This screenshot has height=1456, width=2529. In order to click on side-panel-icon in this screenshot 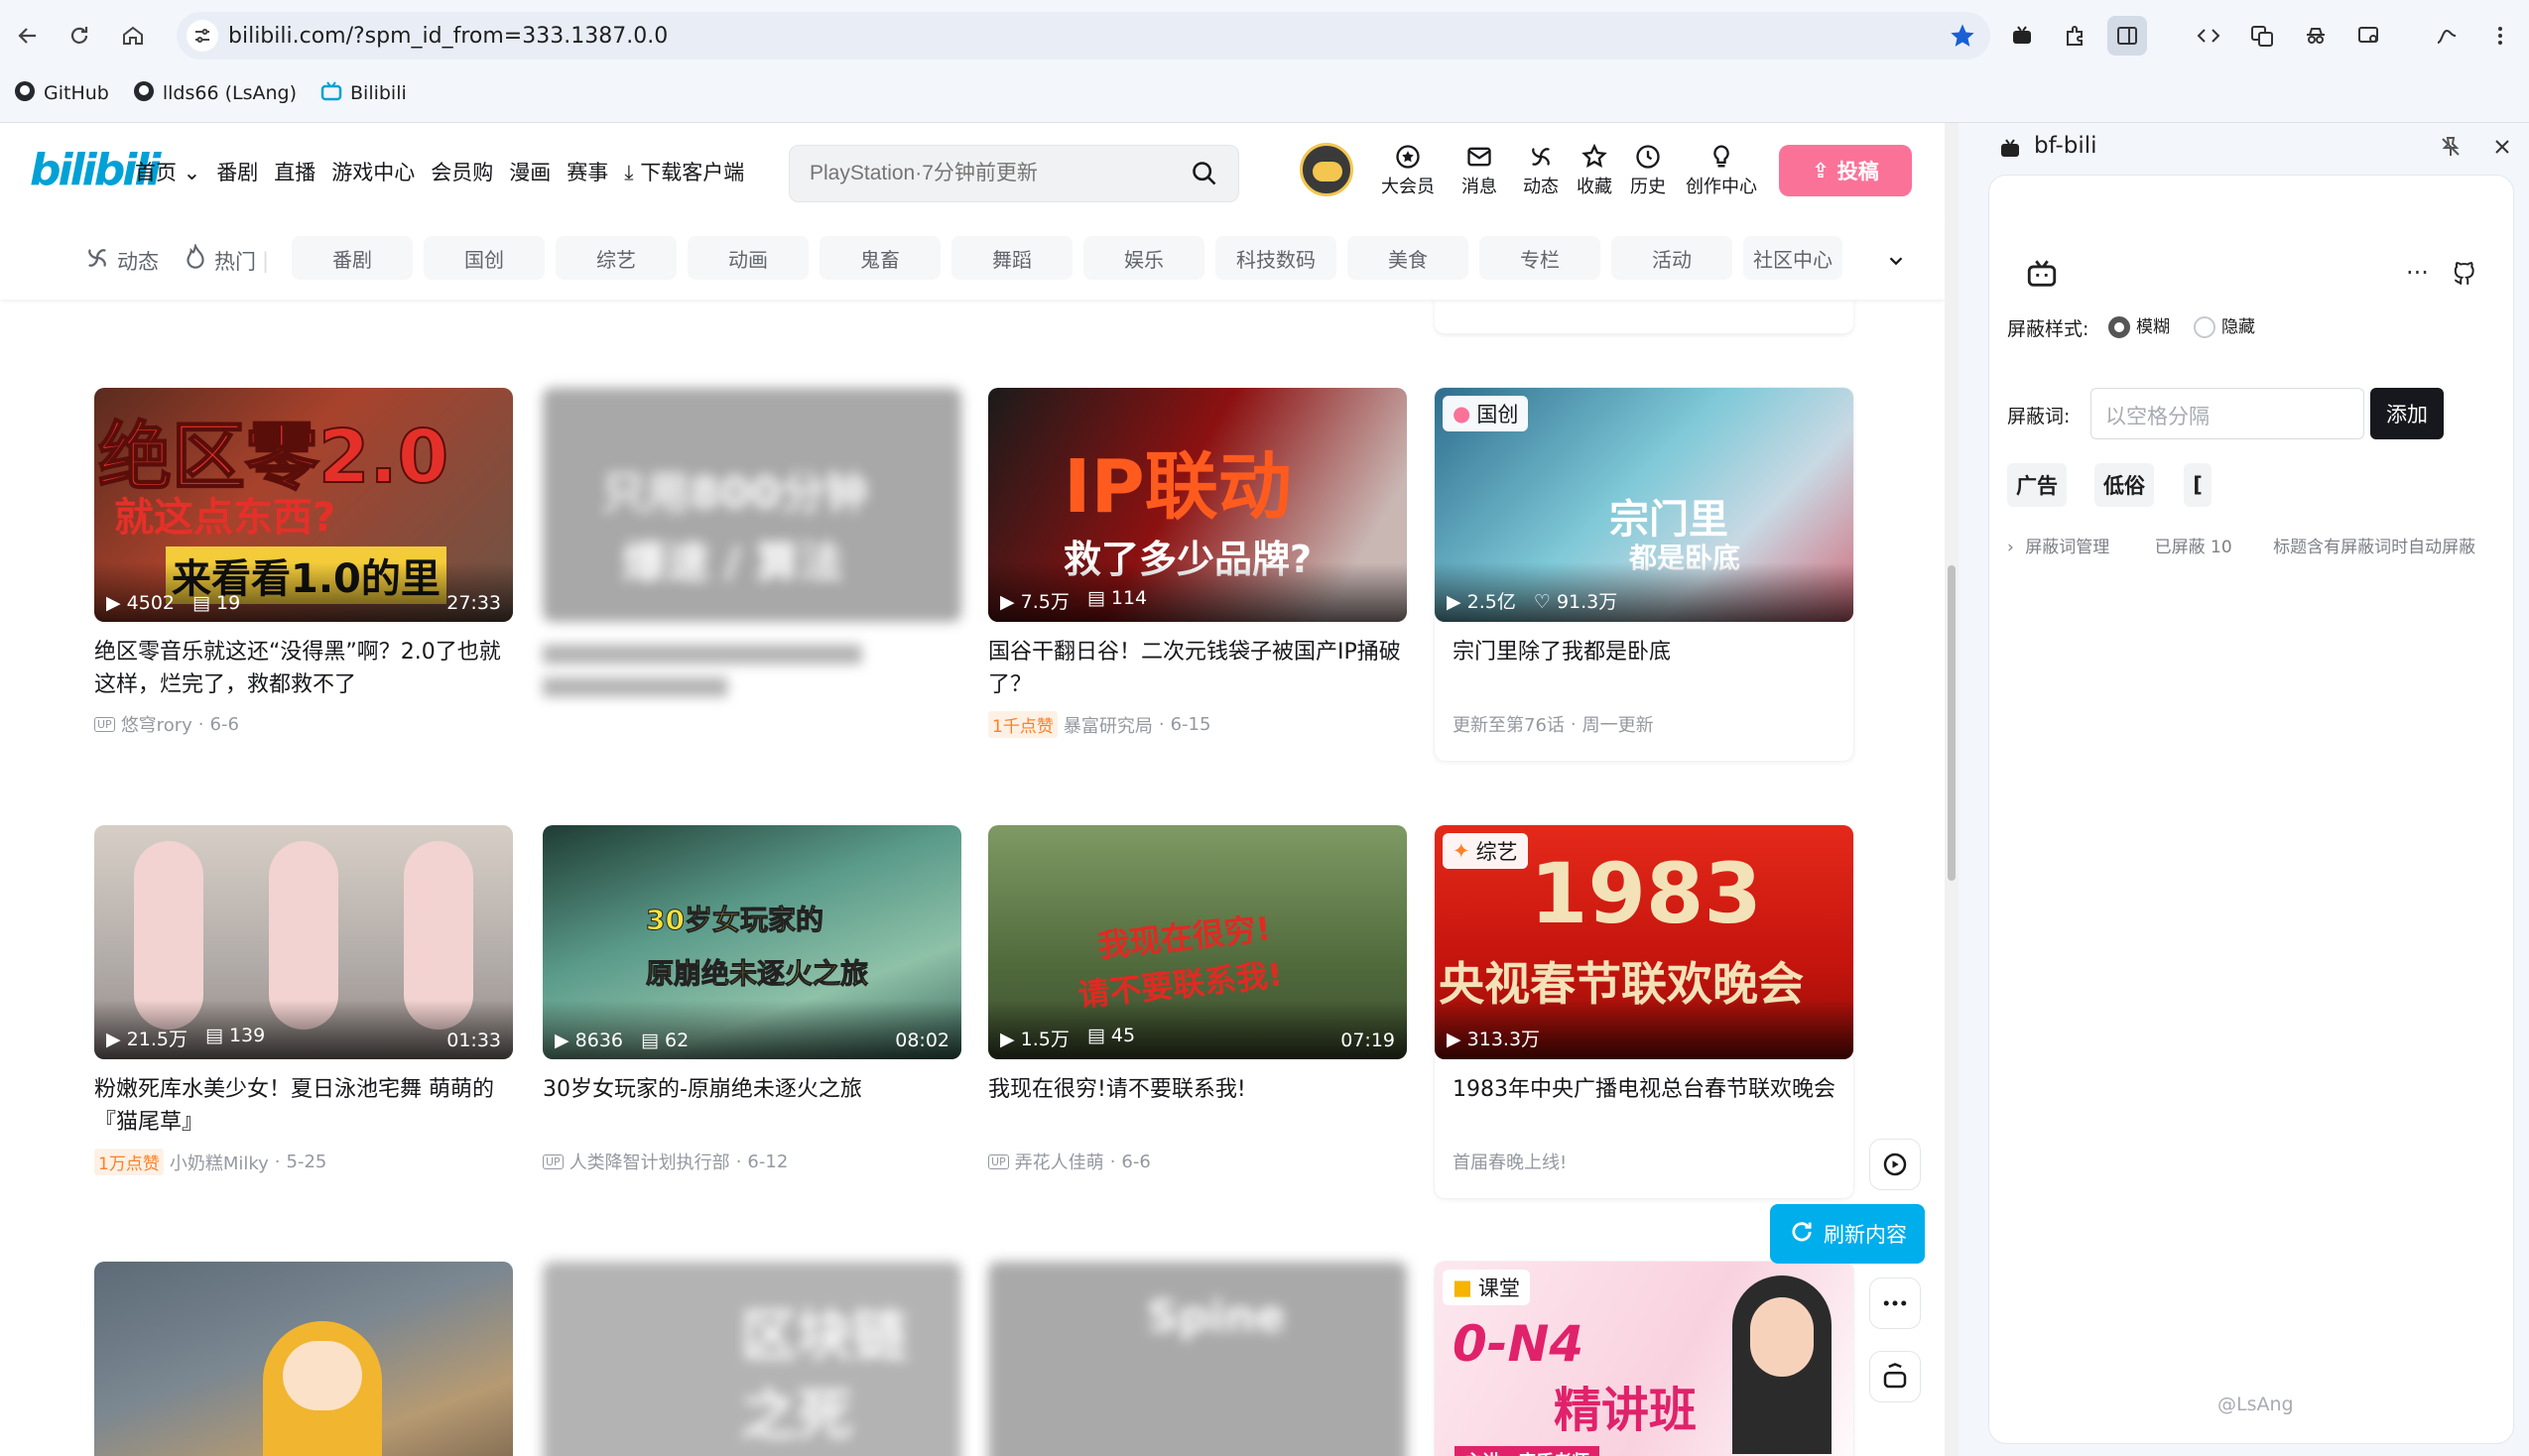, I will do `click(2127, 36)`.